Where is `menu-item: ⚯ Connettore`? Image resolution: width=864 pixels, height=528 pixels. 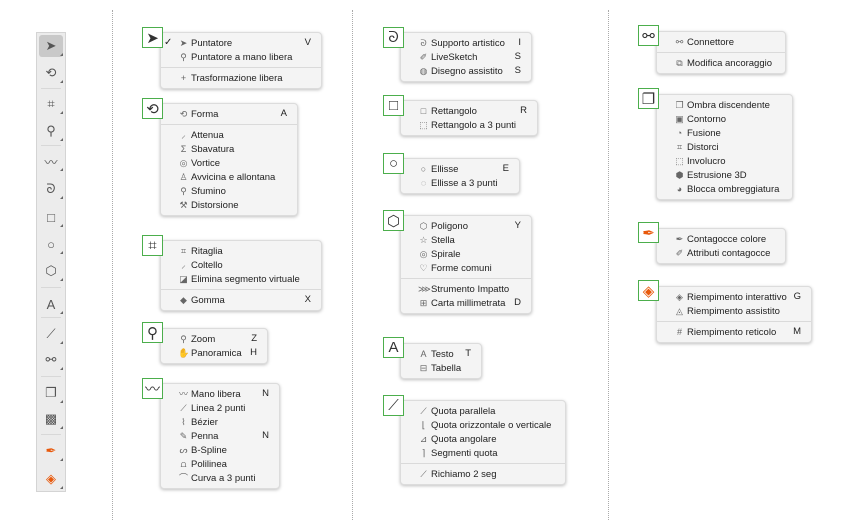
menu-item: ⚯ Connettore is located at coordinates (721, 42).